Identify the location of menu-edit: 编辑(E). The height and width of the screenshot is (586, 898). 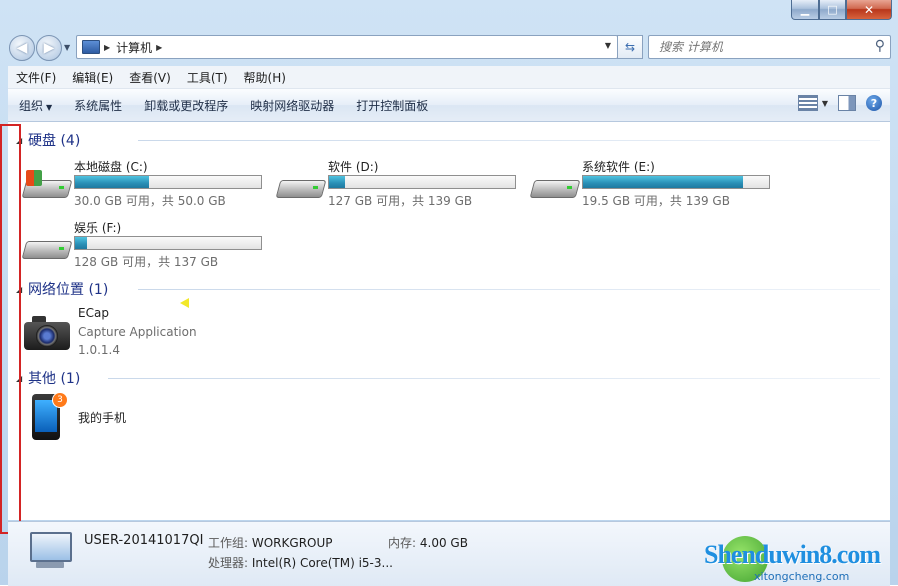
(92, 77).